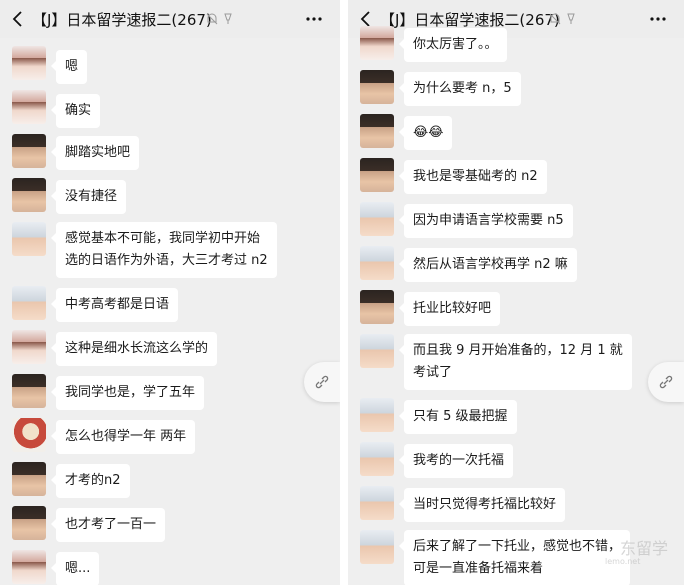 The image size is (685, 585). I want to click on message-line: 考试了, so click(433, 372).